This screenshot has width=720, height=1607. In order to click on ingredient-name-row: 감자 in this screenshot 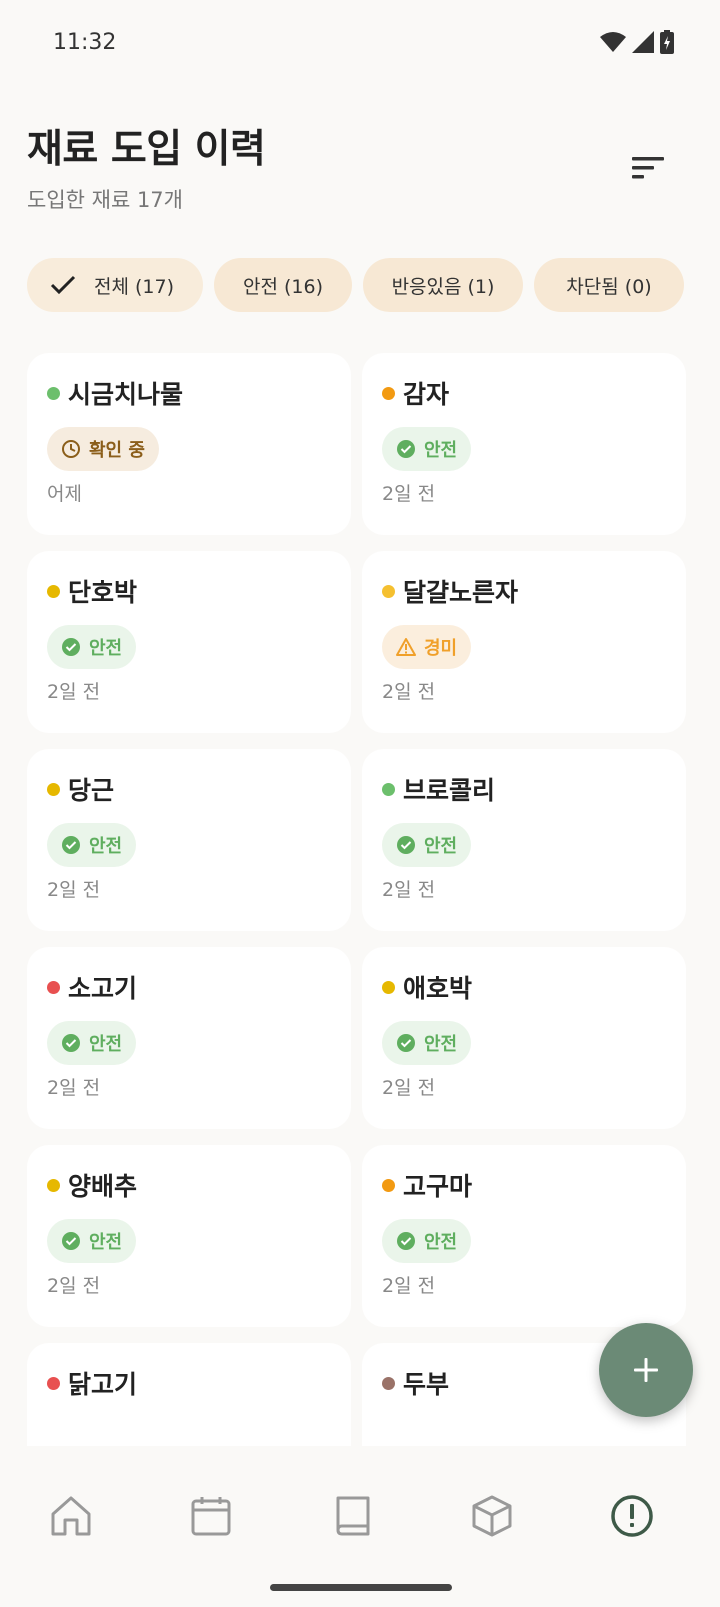, I will do `click(415, 393)`.